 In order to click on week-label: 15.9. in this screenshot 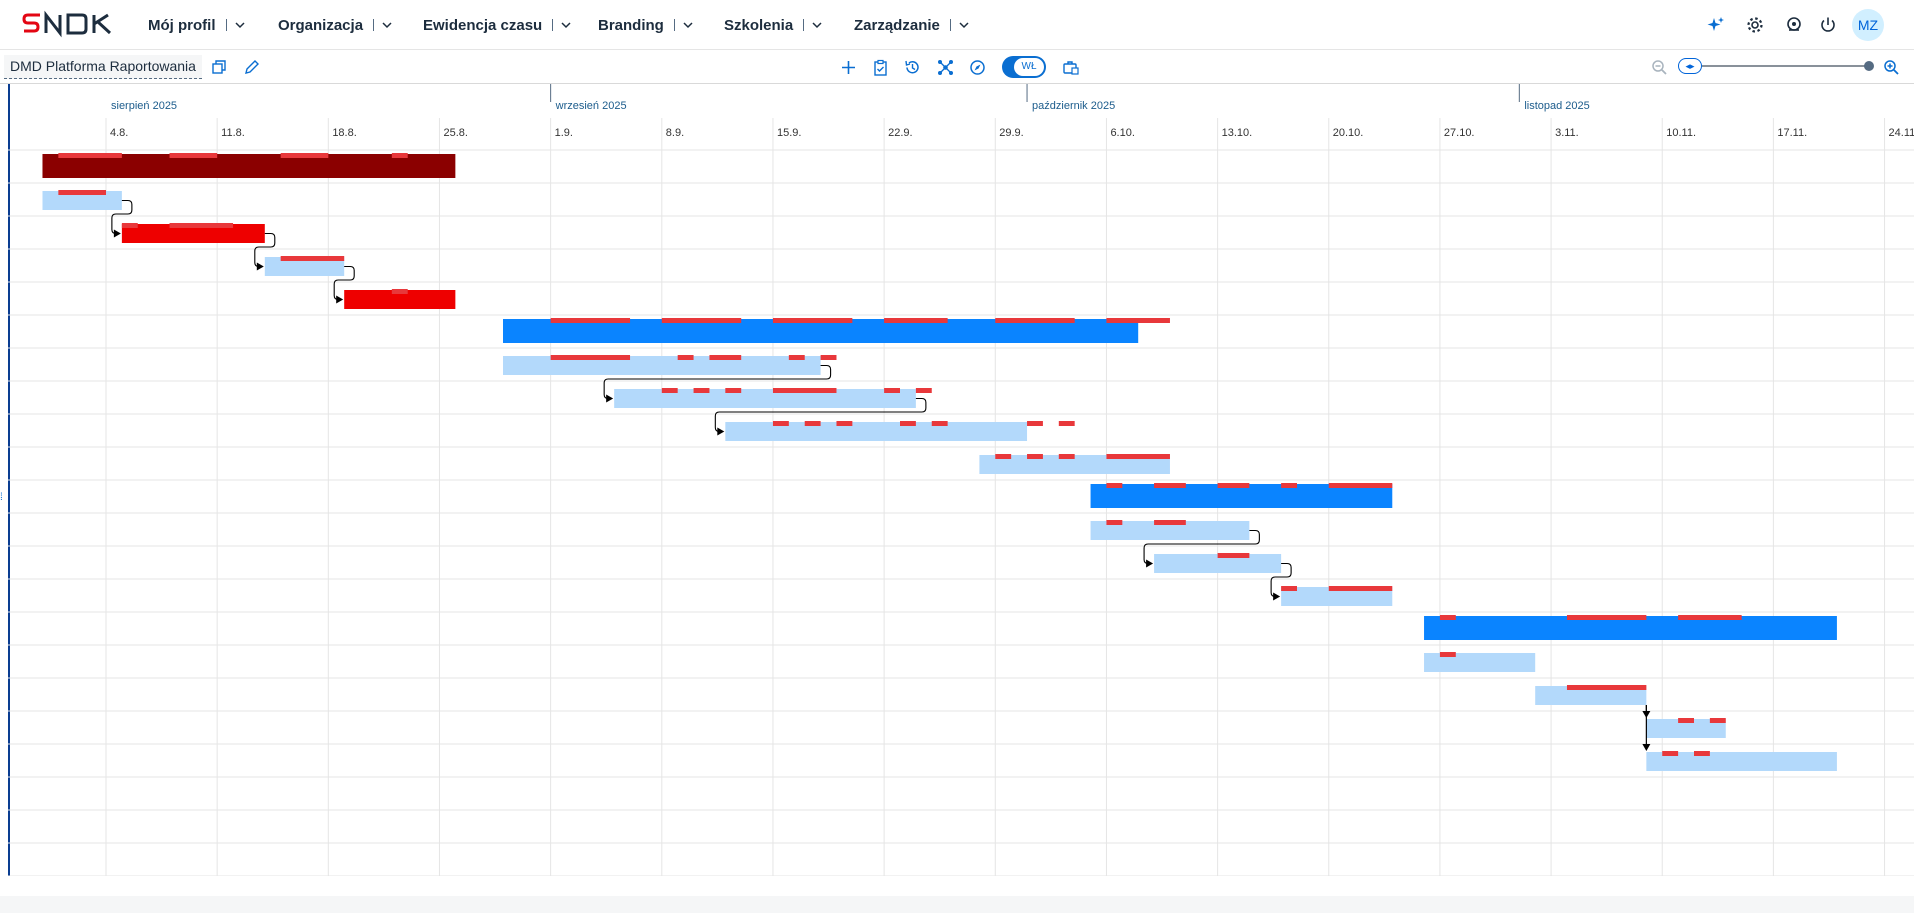, I will do `click(789, 133)`.